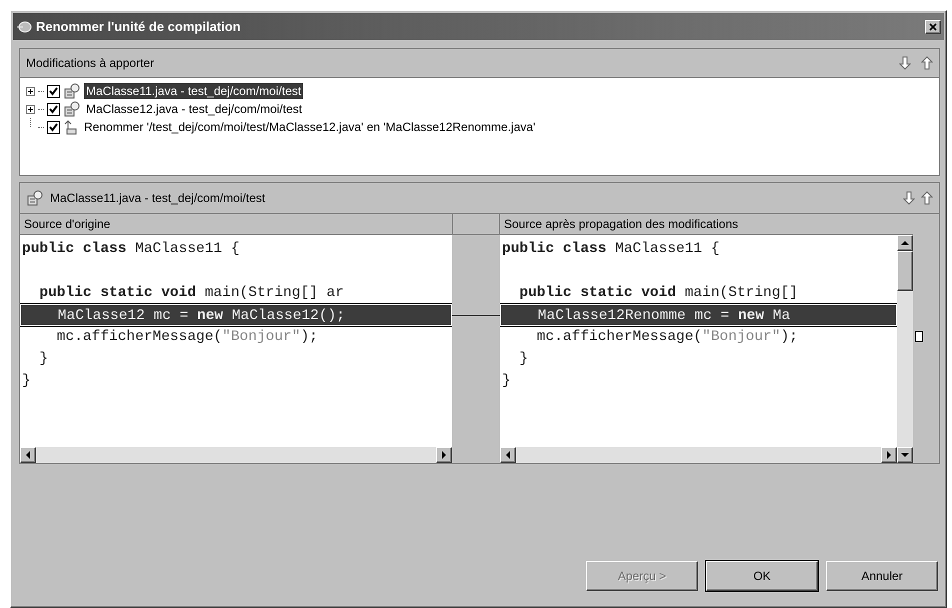  What do you see at coordinates (194, 91) in the screenshot?
I see `tree-item: MaClasse11.java - test_dej/com/moi/test` at bounding box center [194, 91].